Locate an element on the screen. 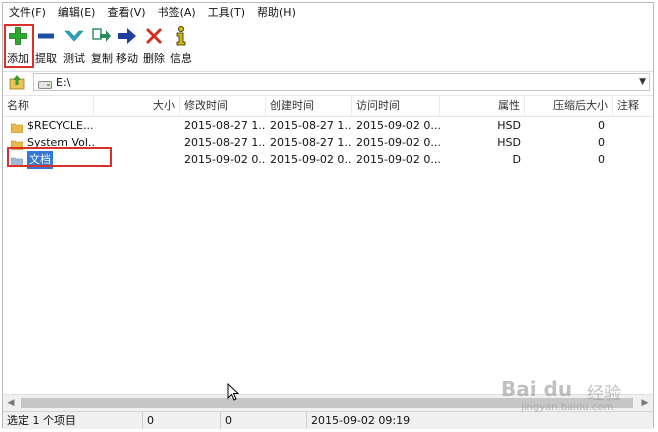  status-packed: 0 is located at coordinates (264, 420).